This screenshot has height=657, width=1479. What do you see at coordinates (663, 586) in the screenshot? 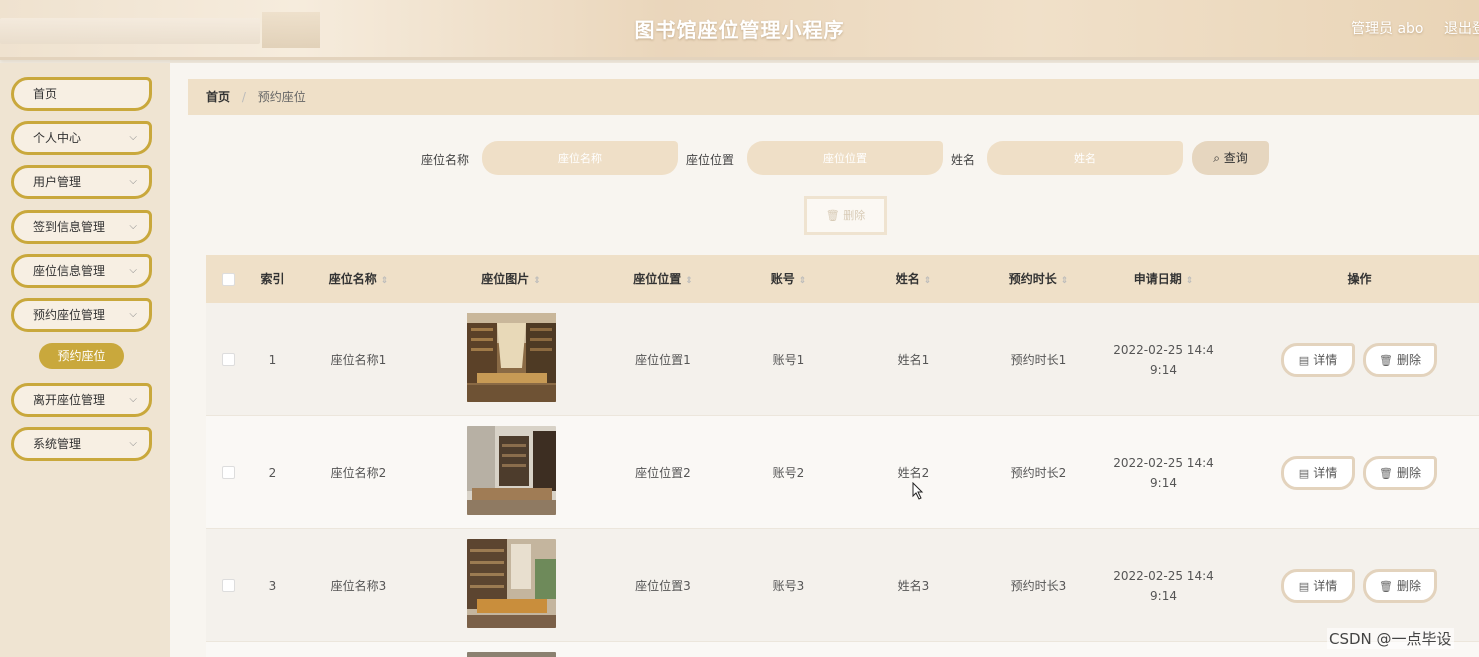
I see `cell-seat-location: 座位位置3` at bounding box center [663, 586].